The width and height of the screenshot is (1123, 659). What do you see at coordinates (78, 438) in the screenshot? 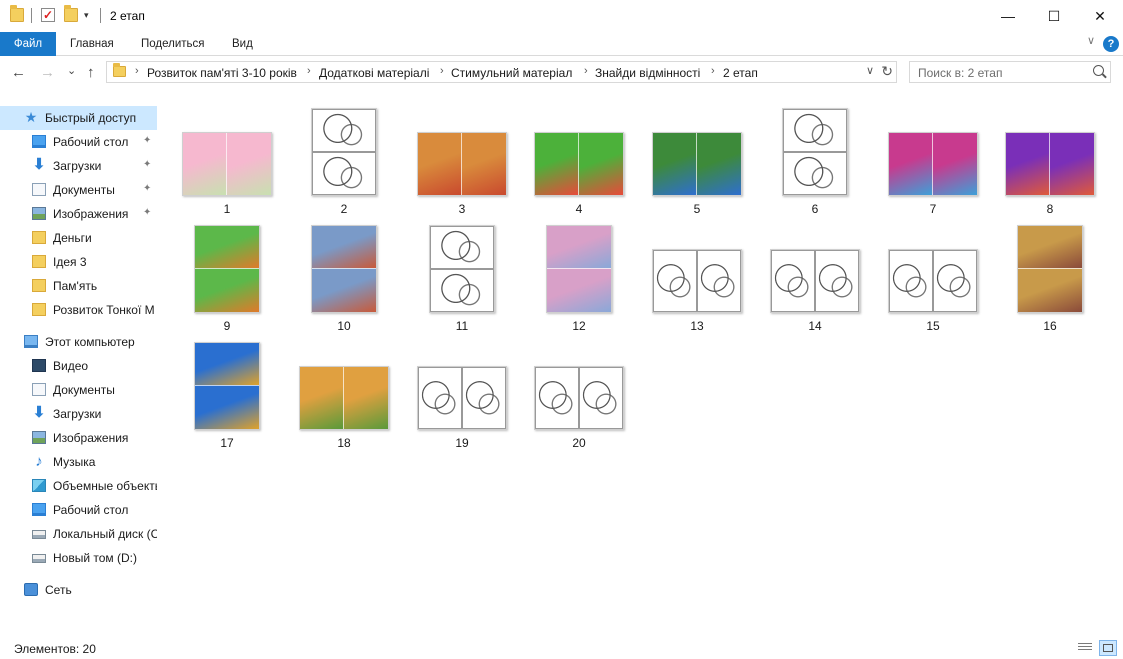
I see `sidebar-item: Изображения` at bounding box center [78, 438].